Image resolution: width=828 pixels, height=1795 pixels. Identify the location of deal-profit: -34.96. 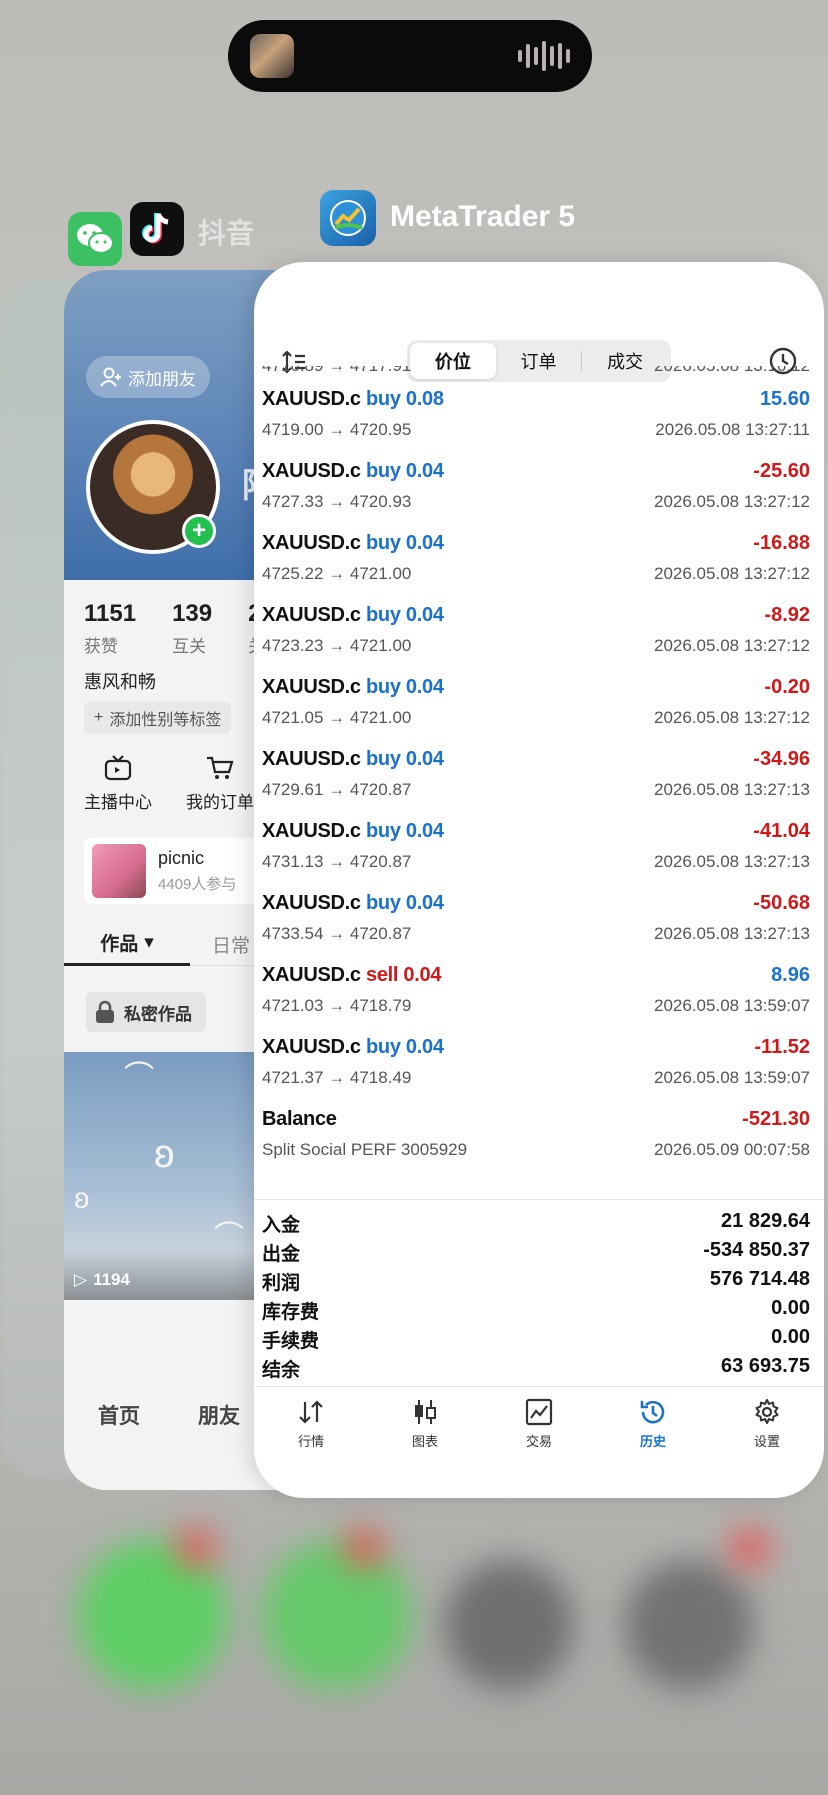
(781, 759).